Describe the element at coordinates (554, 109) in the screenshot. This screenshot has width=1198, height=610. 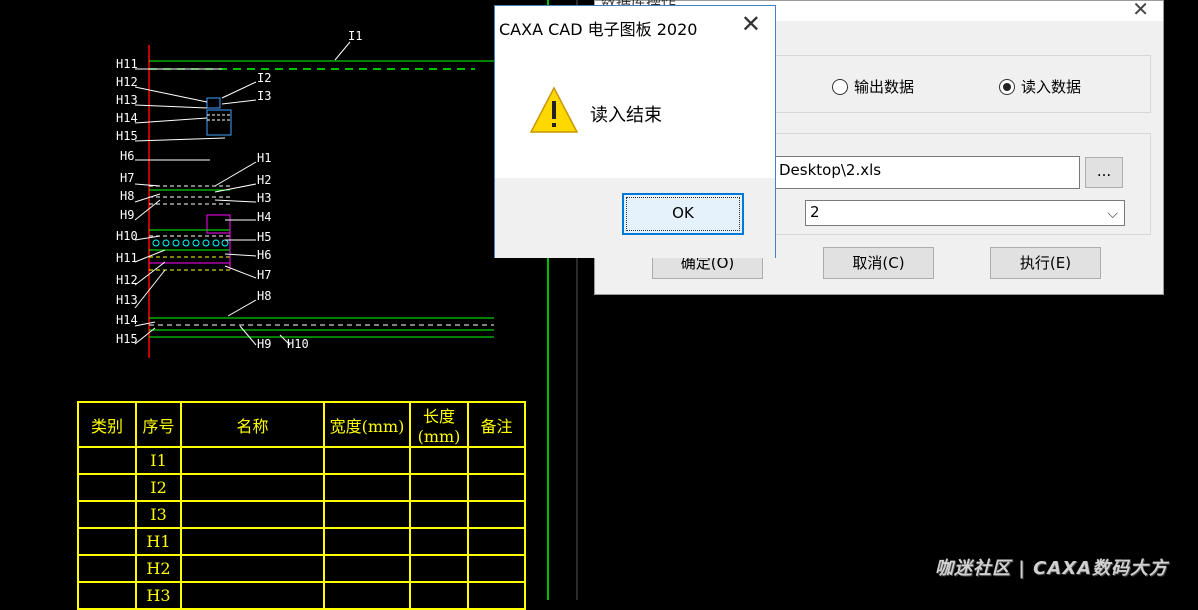
I see `warning-icon` at that location.